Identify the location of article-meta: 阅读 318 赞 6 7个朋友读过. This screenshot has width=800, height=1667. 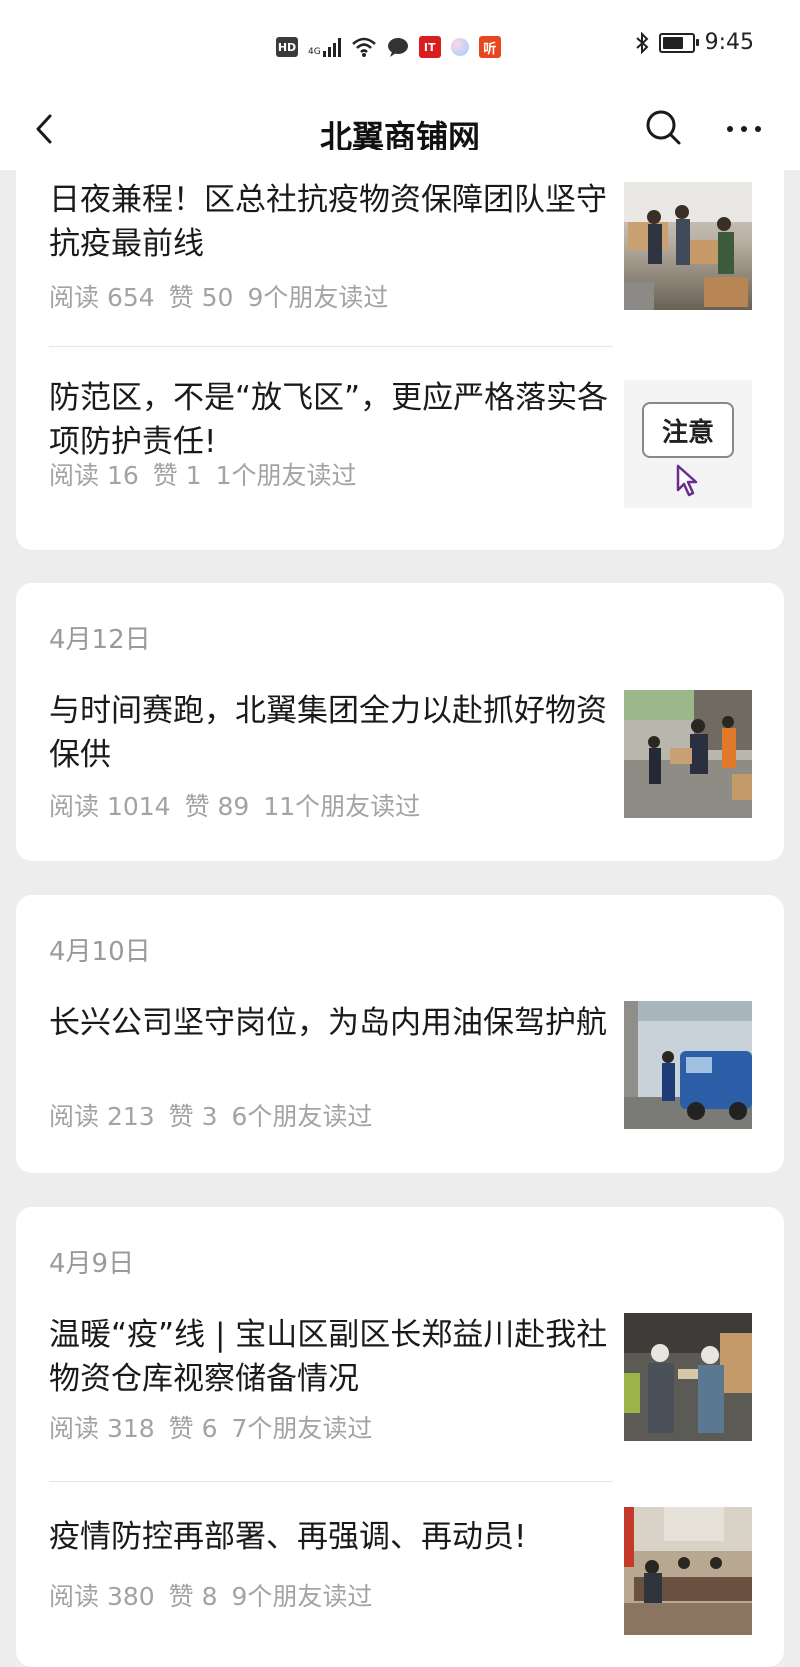
(217, 1427).